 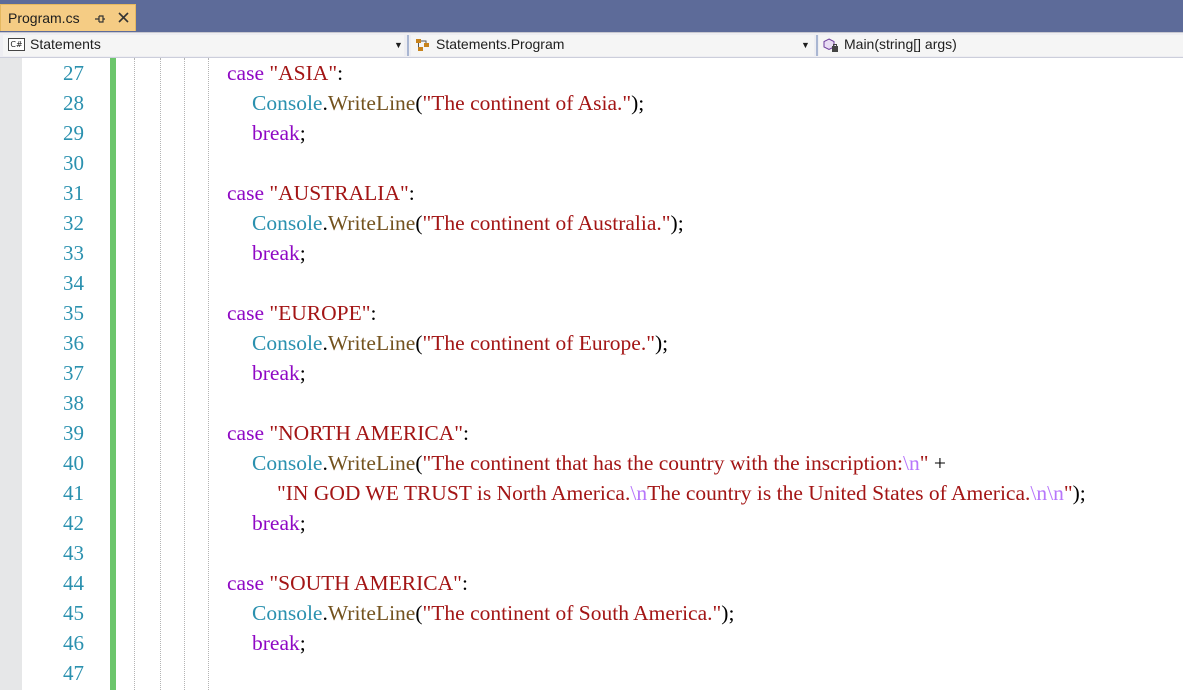 I want to click on line-number: 27, so click(x=73, y=73).